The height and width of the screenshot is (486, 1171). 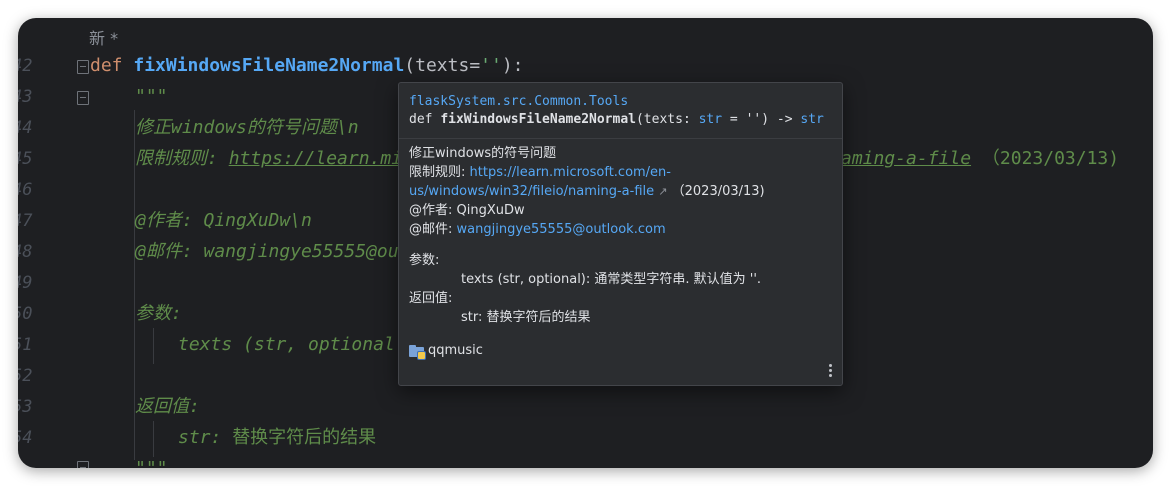 I want to click on docstring-open: """, so click(x=151, y=96).